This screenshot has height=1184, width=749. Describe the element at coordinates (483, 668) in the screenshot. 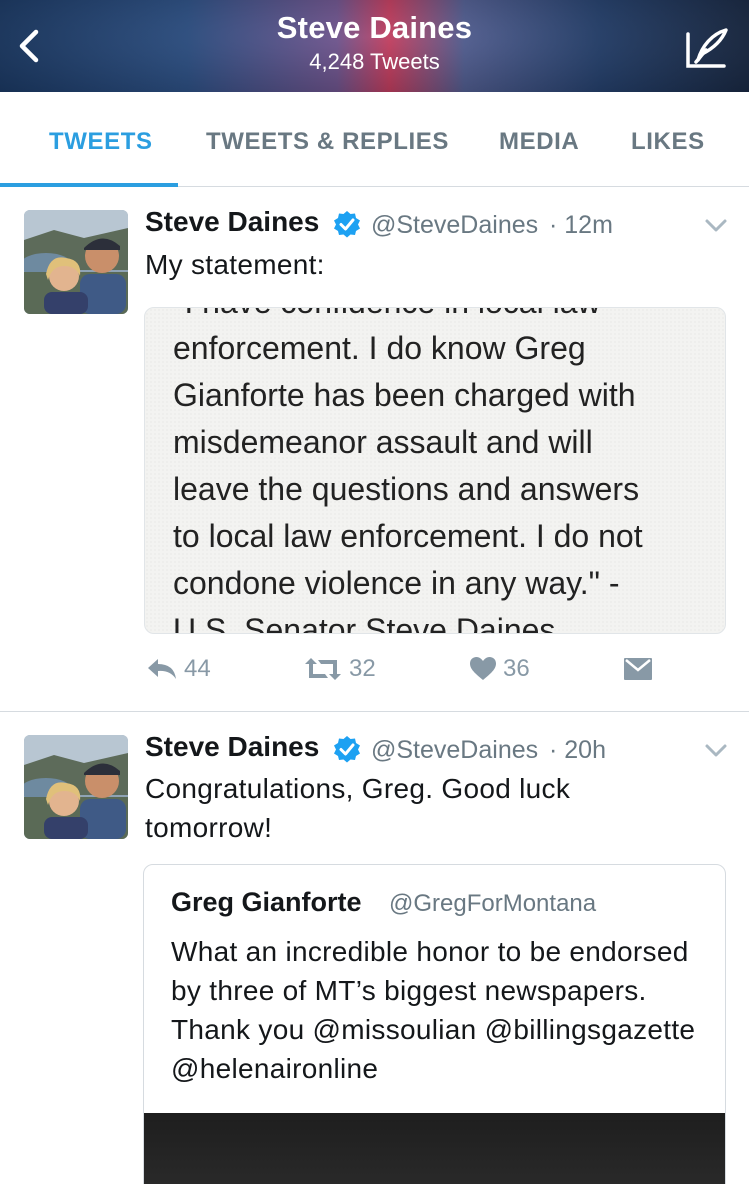

I see `heart-icon` at that location.